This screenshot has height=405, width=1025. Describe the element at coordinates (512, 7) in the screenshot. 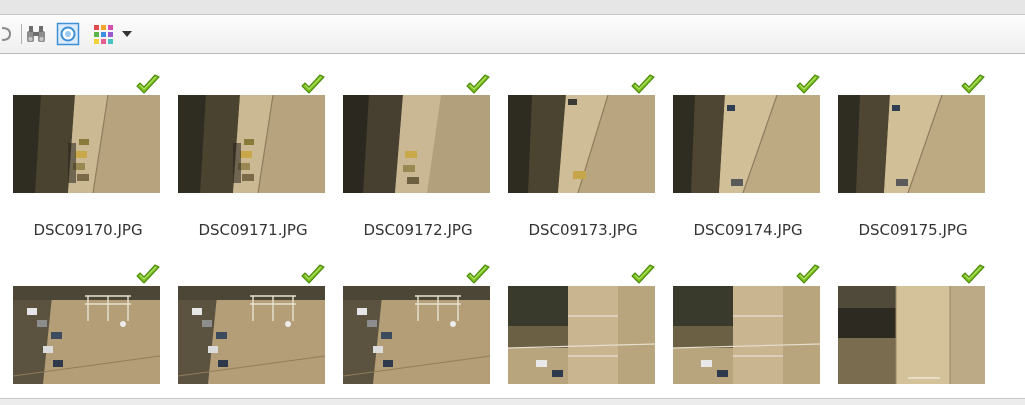

I see `window-titlebar` at that location.